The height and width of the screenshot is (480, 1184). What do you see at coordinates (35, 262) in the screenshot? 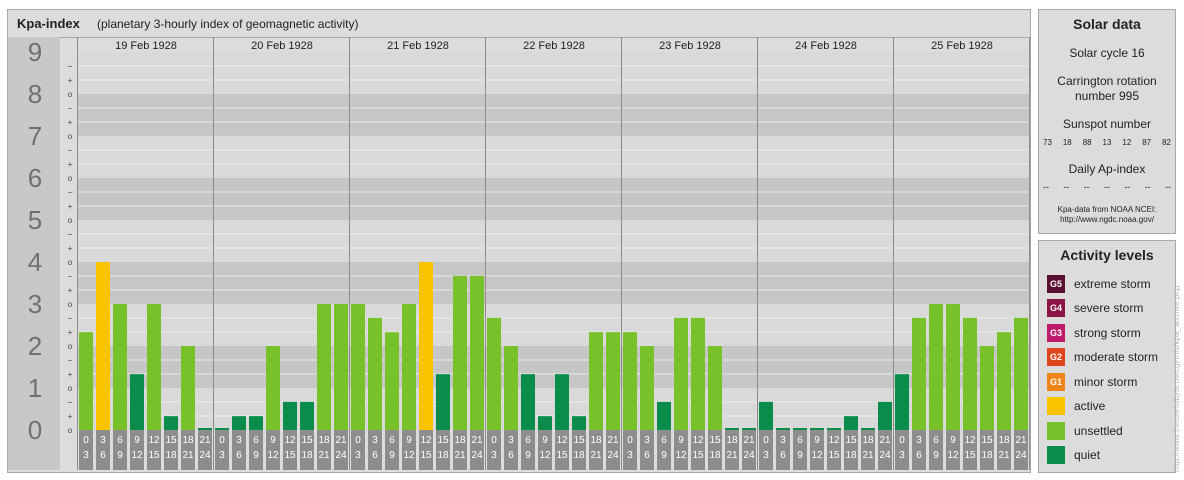
I see `y-tick-label: 4` at bounding box center [35, 262].